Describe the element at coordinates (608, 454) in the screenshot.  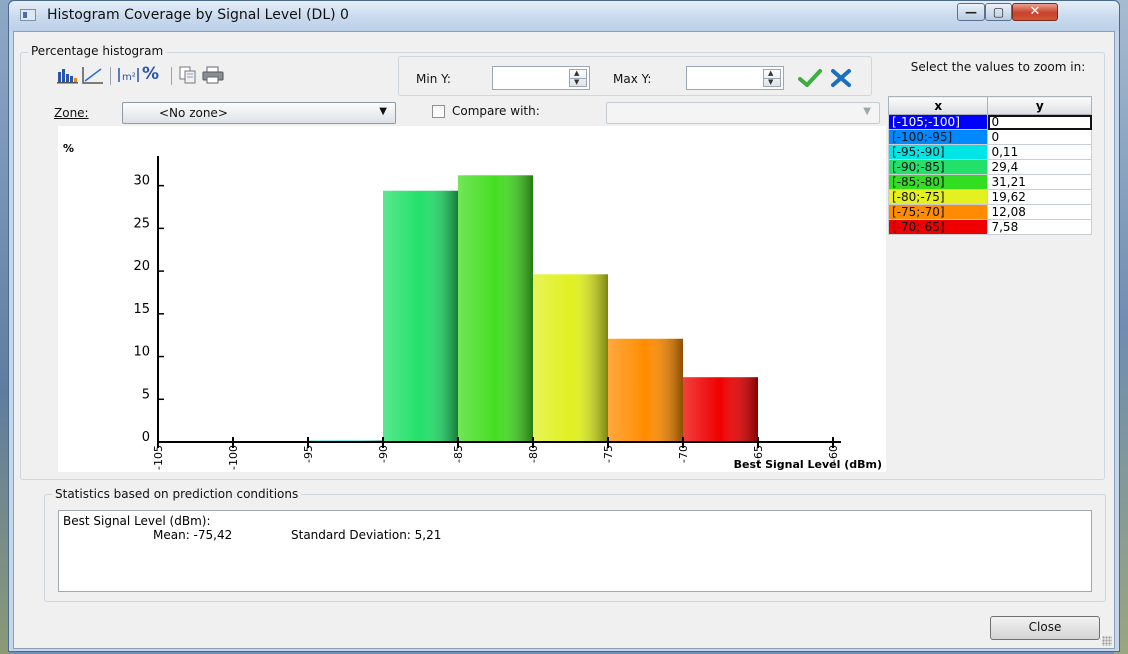
I see `x-tick-label: -75` at that location.